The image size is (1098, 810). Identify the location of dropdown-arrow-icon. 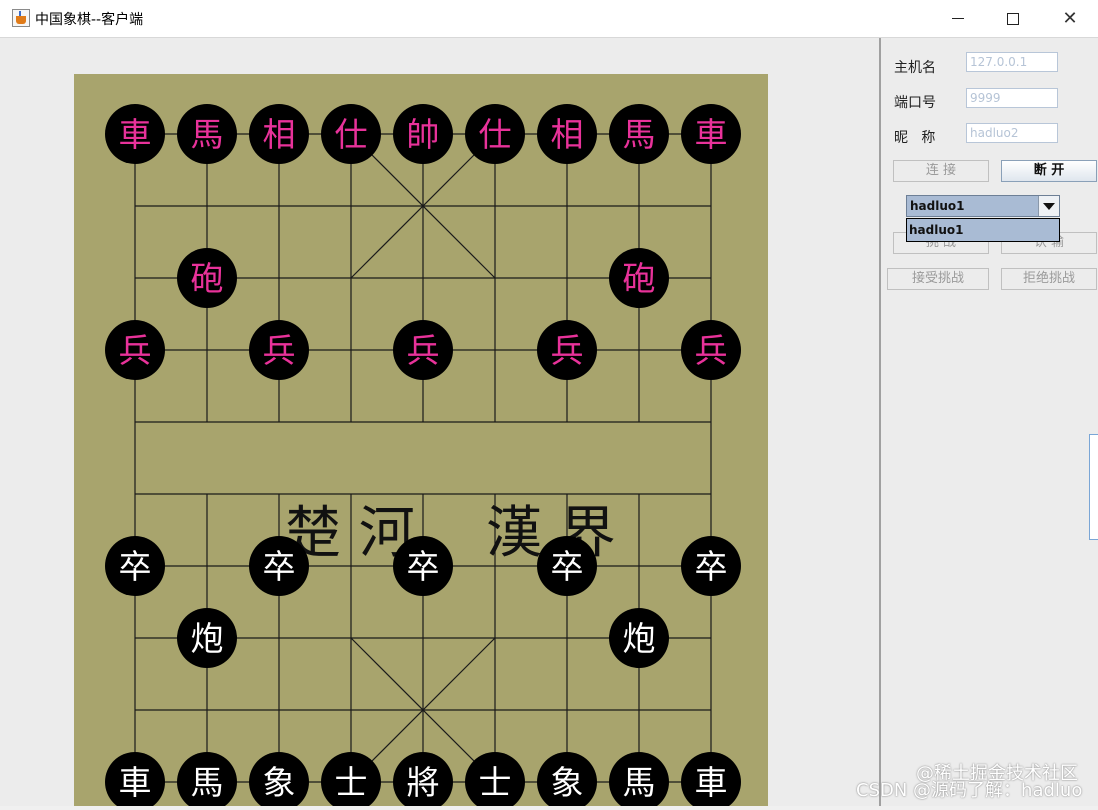
(1048, 206).